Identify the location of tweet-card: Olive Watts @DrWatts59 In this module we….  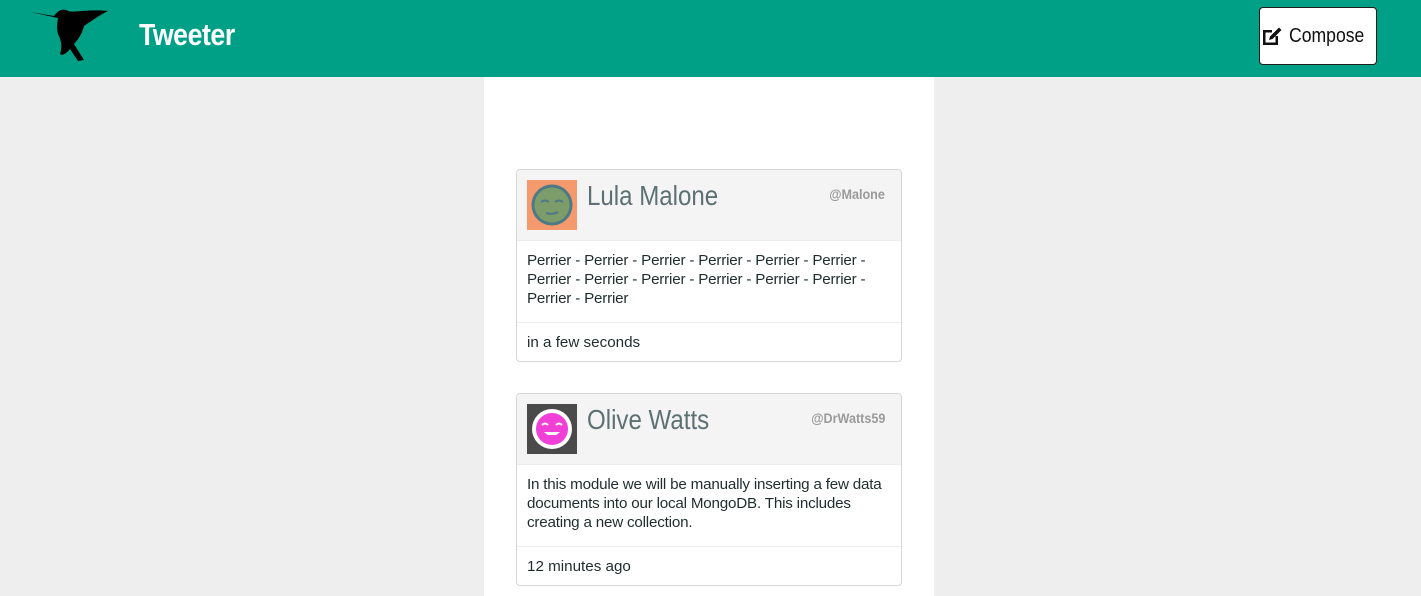
(709, 489).